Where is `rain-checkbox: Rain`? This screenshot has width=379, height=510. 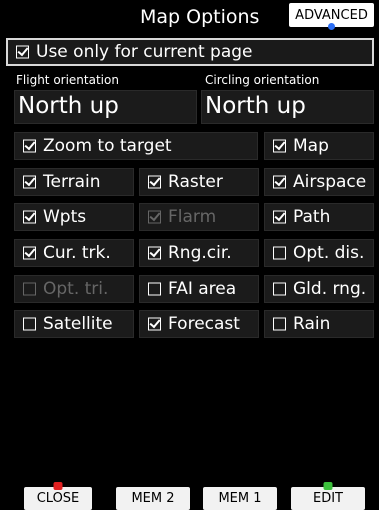
rain-checkbox: Rain is located at coordinates (319, 324).